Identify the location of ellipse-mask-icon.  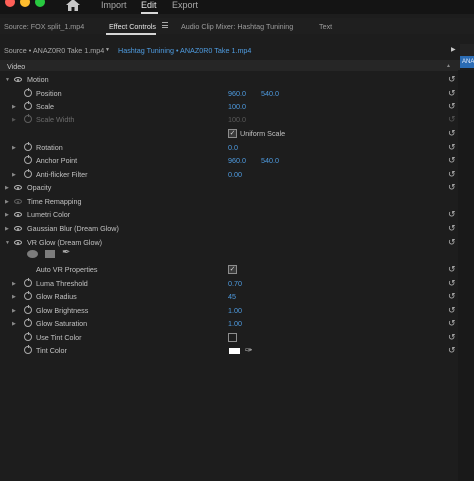
(32, 254).